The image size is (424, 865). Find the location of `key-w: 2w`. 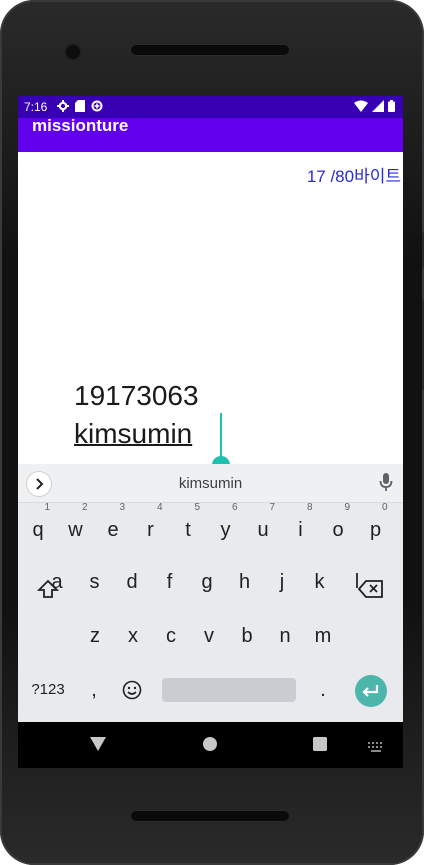

key-w: 2w is located at coordinates (76, 527).